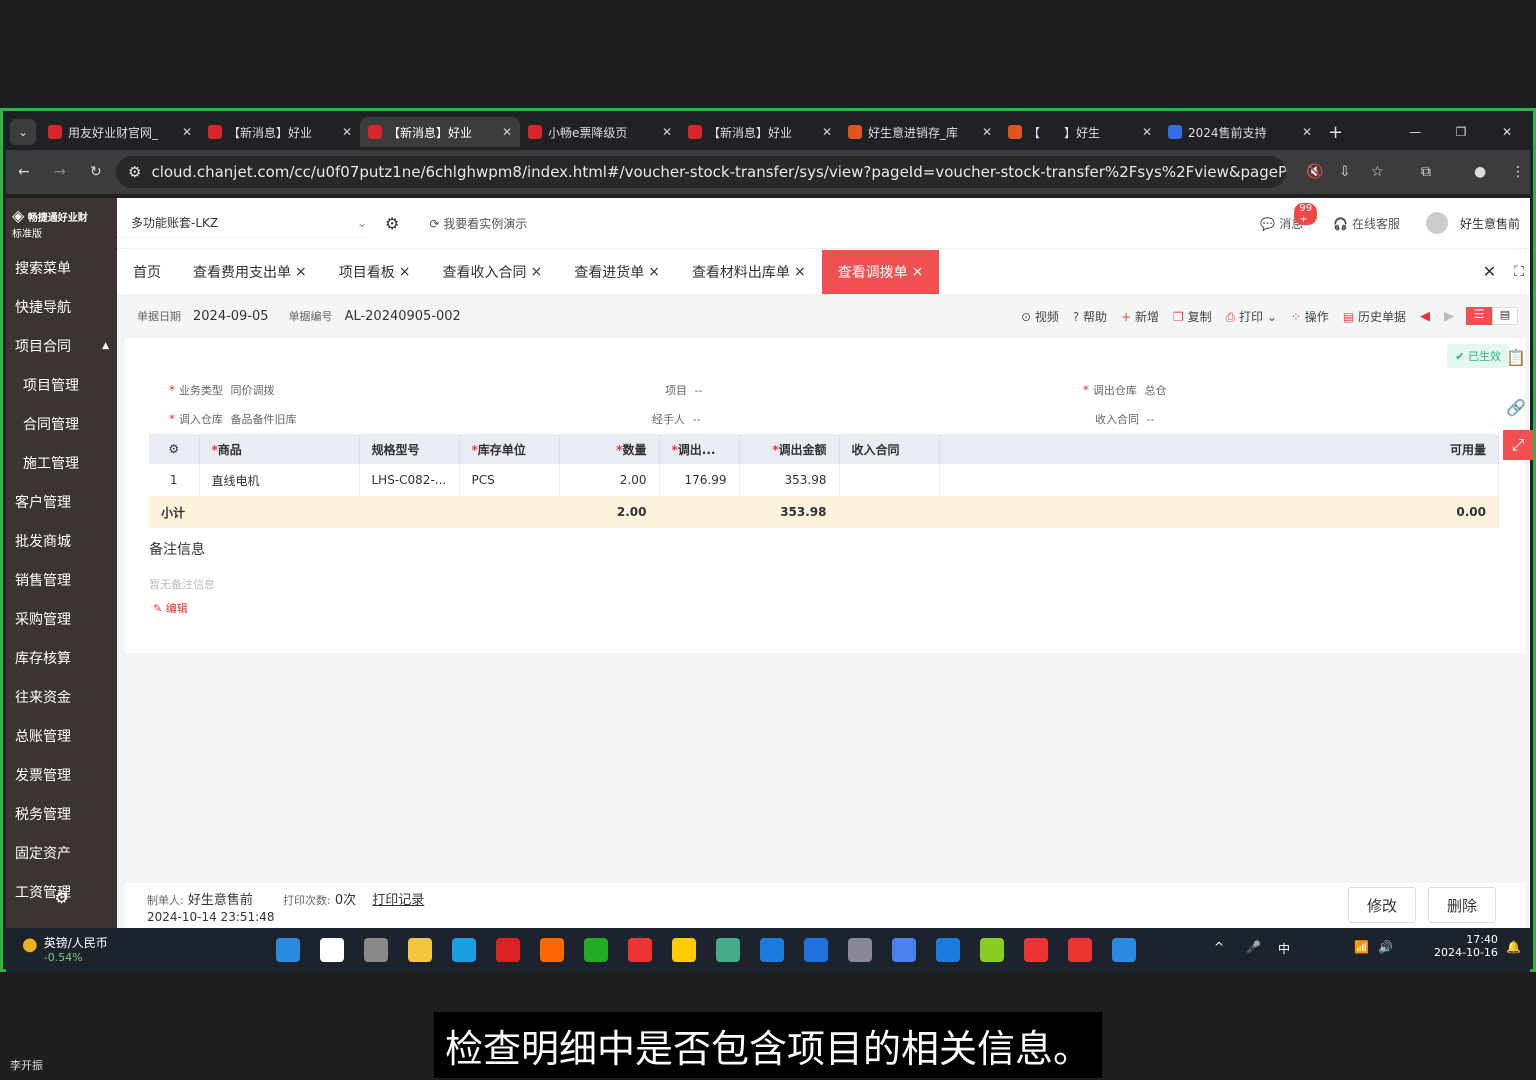 The width and height of the screenshot is (1536, 1080). Describe the element at coordinates (1516, 407) in the screenshot. I see `attachment-icon: 🔗` at that location.